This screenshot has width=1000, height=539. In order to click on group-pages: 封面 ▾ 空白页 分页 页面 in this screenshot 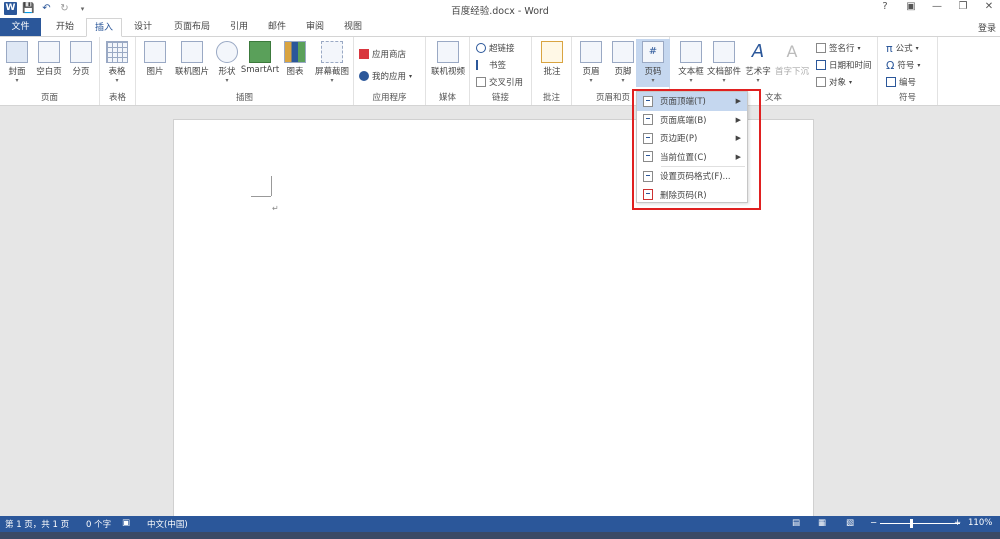, I will do `click(50, 71)`.